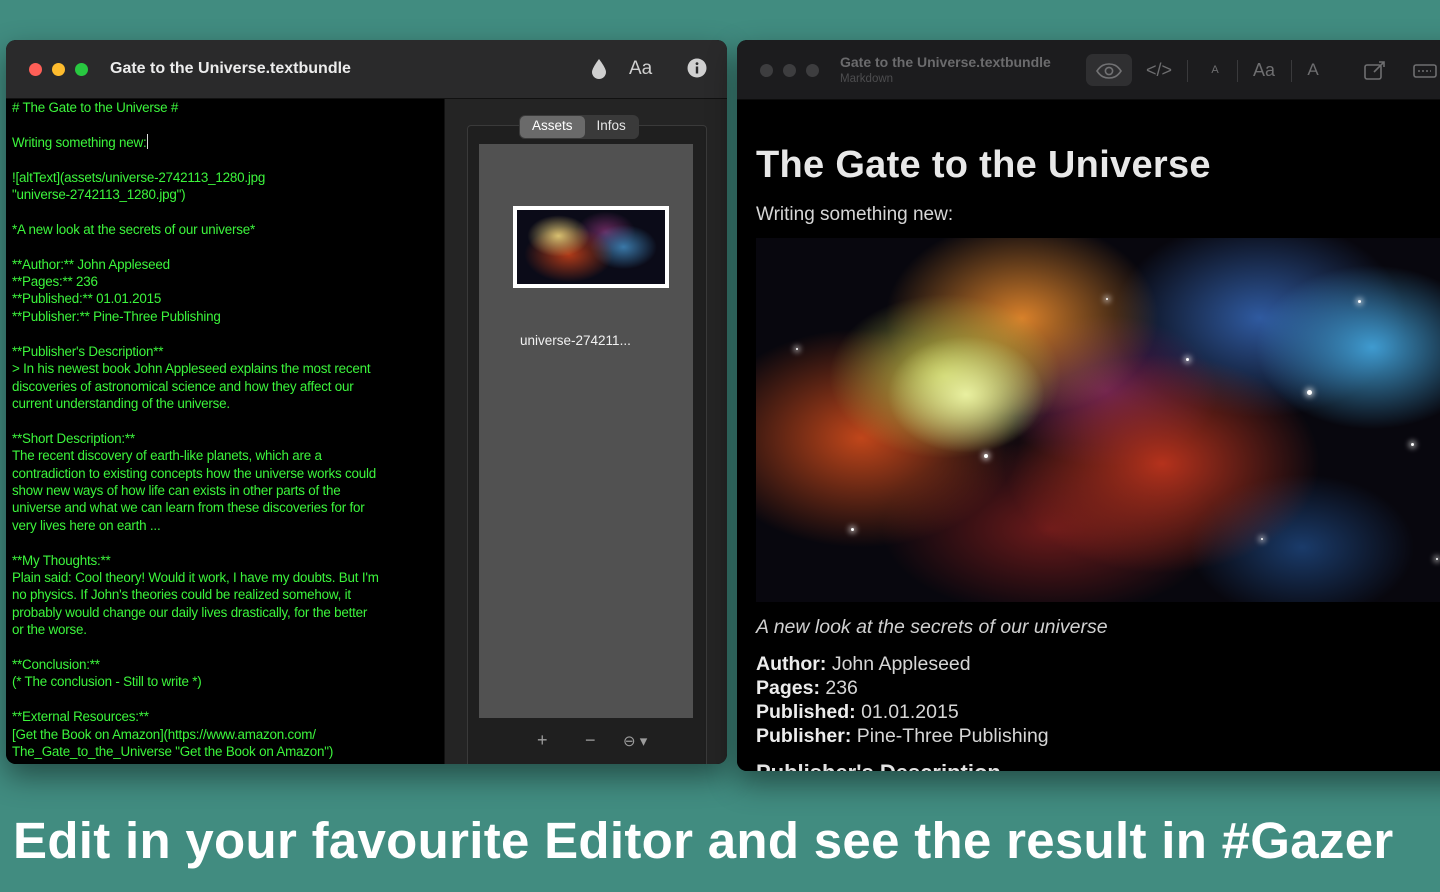 The height and width of the screenshot is (892, 1440). Describe the element at coordinates (863, 664) in the screenshot. I see `preview-author: Author: John Appleseed` at that location.